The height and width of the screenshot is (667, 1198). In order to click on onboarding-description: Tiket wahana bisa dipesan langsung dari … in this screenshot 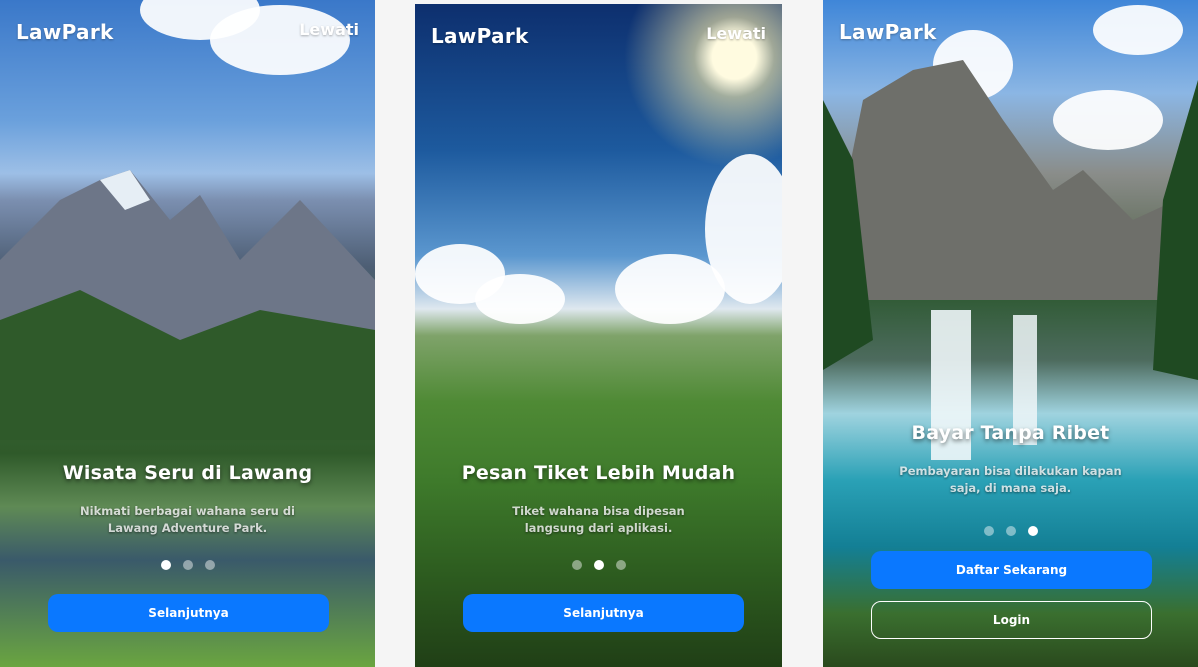, I will do `click(598, 519)`.